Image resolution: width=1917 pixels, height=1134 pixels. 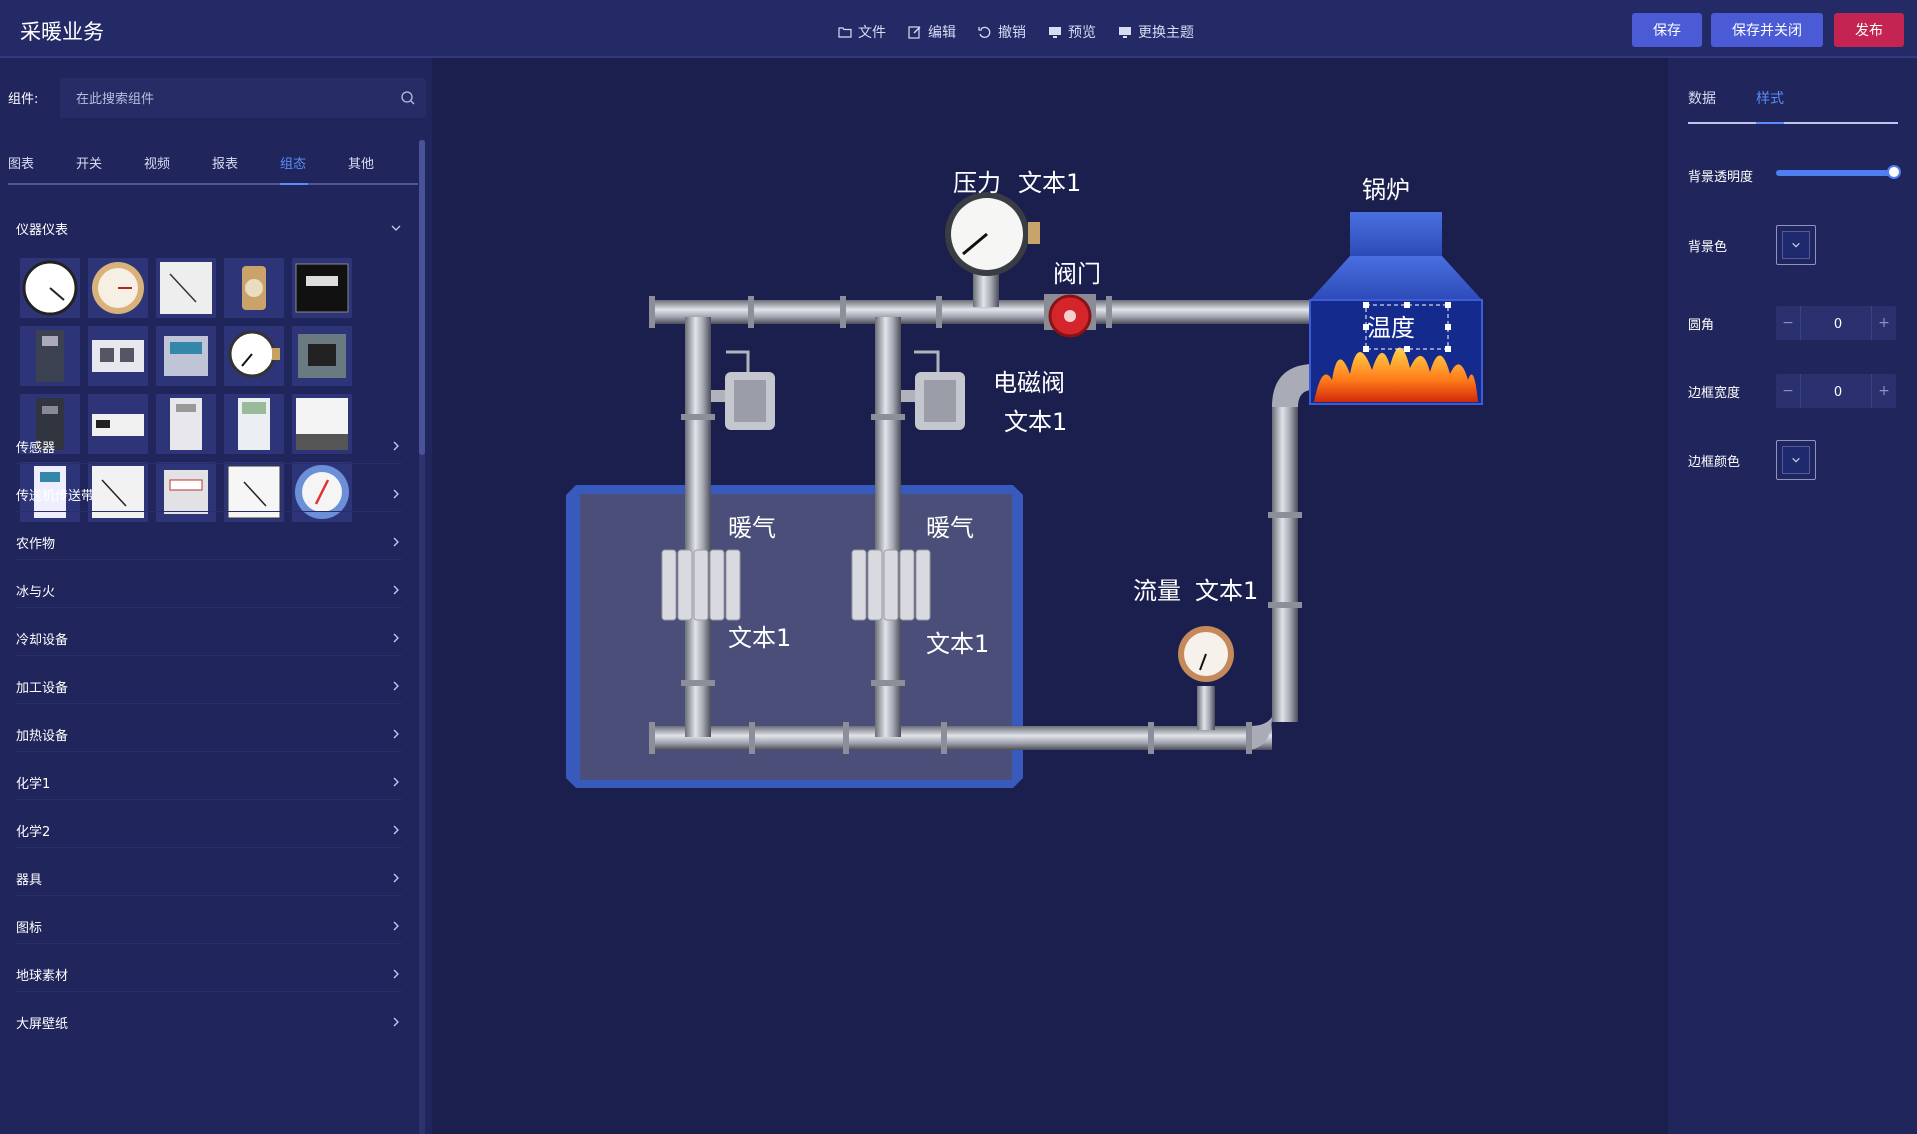 I want to click on category-label: 器具, so click(x=29, y=880).